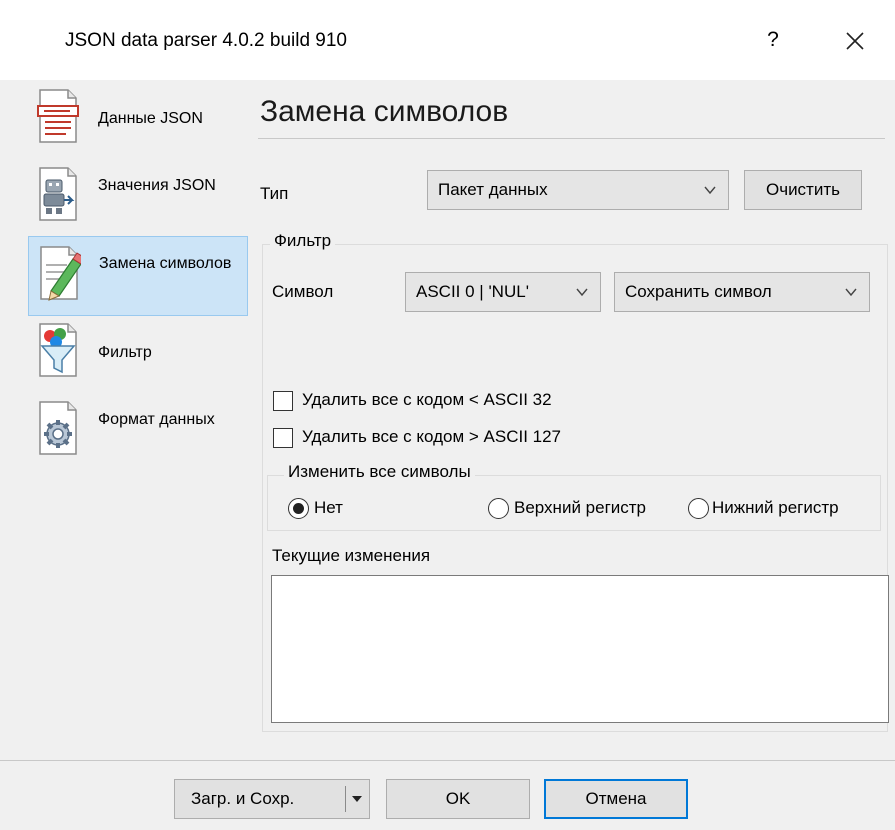  What do you see at coordinates (298, 508) in the screenshot?
I see `case-none-radio` at bounding box center [298, 508].